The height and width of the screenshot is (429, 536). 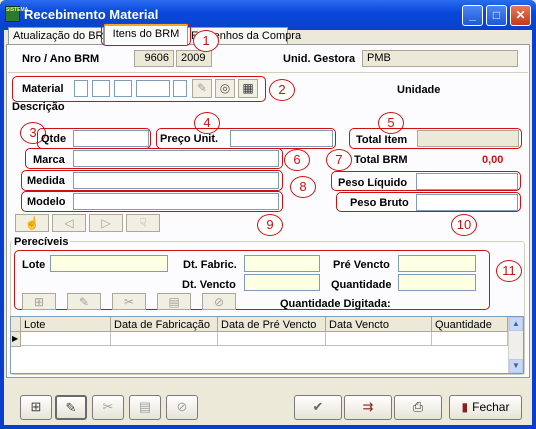 I want to click on row-indicator: ▶, so click(x=16, y=339).